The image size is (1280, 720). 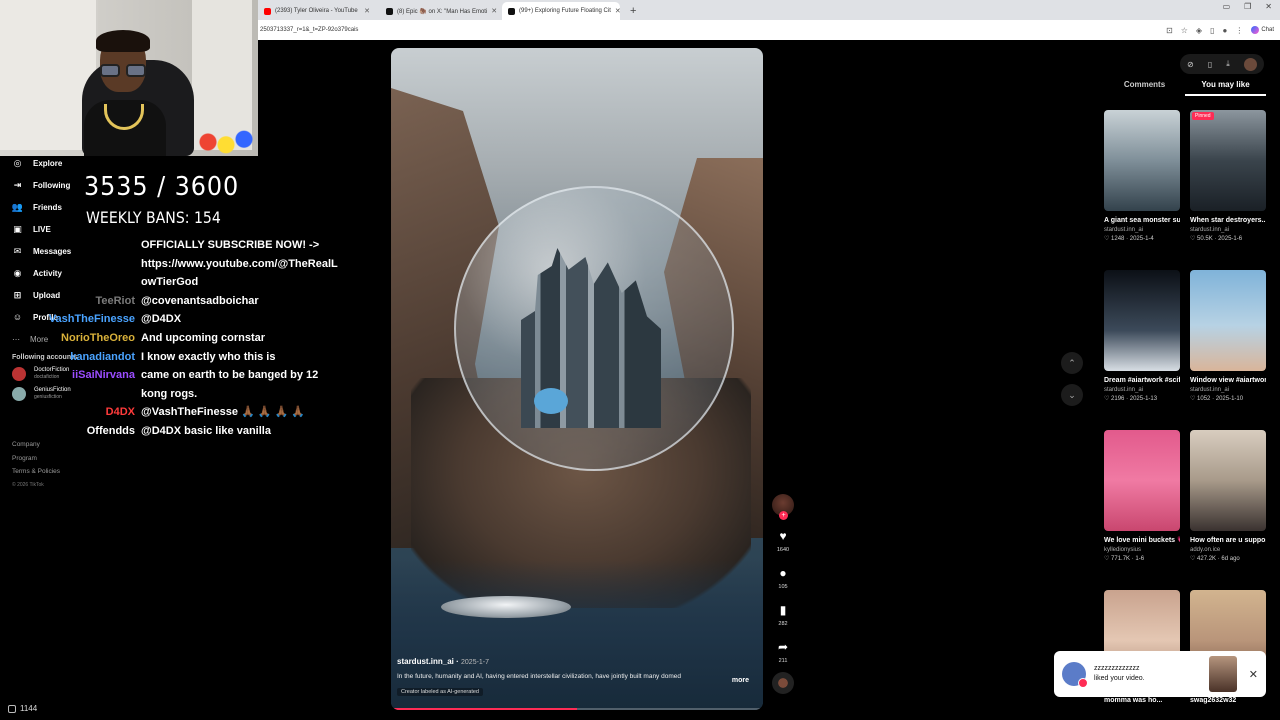 I want to click on like-button: ♥, so click(x=783, y=536).